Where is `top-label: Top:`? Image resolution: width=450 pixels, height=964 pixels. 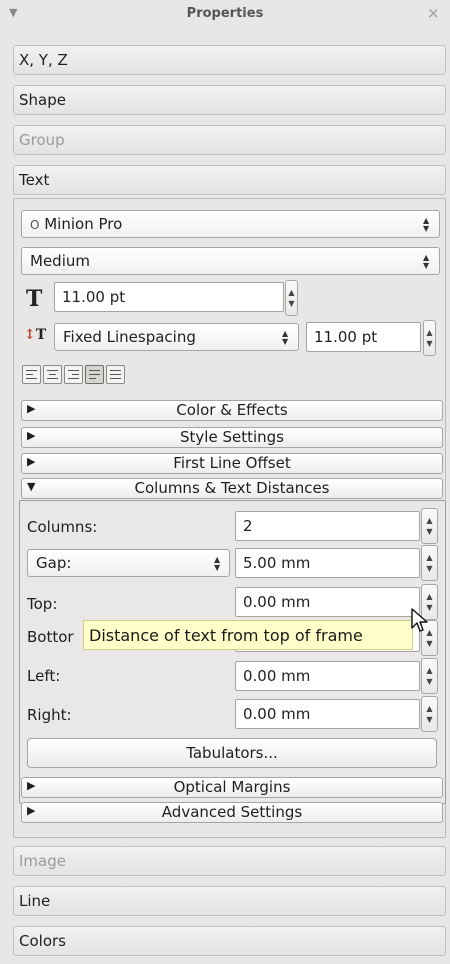
top-label: Top: is located at coordinates (42, 604).